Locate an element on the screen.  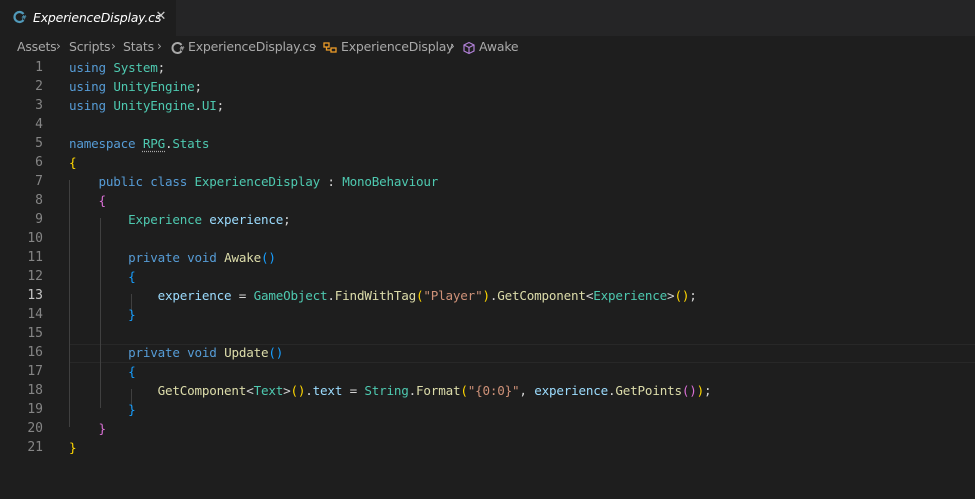
line-number: 21 is located at coordinates (35, 447).